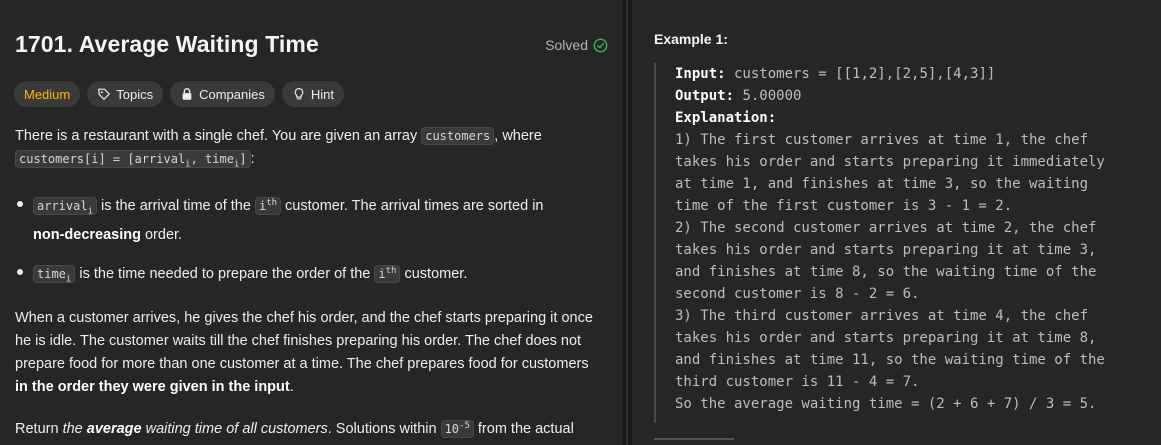  What do you see at coordinates (114, 429) in the screenshot?
I see `bold-italic-text: average` at bounding box center [114, 429].